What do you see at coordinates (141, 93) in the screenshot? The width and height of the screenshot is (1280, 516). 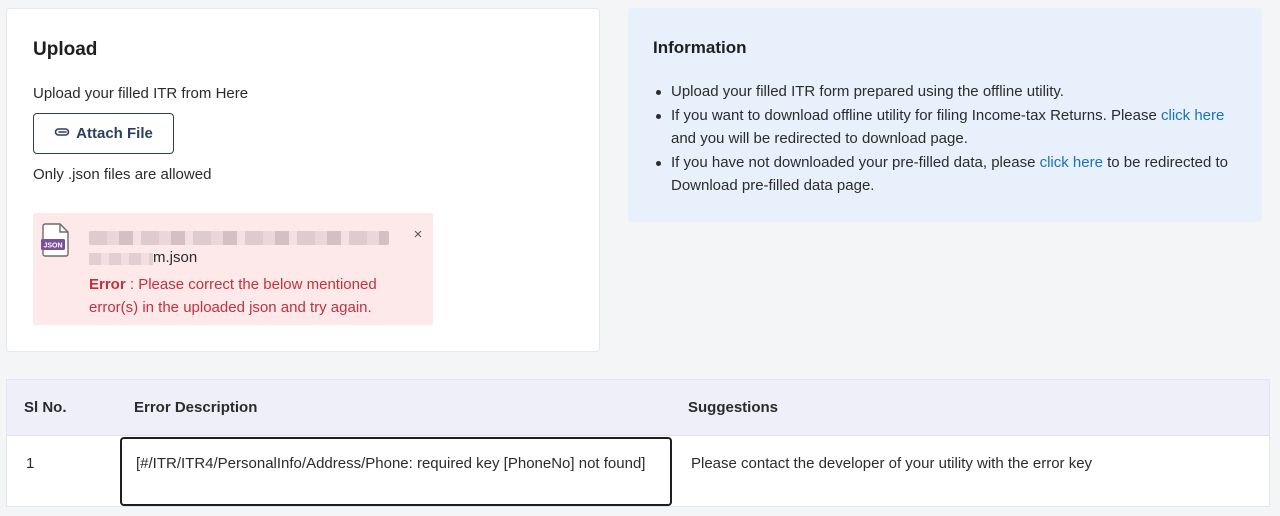 I see `upload-instructions: Upload your filled ITR from Here` at bounding box center [141, 93].